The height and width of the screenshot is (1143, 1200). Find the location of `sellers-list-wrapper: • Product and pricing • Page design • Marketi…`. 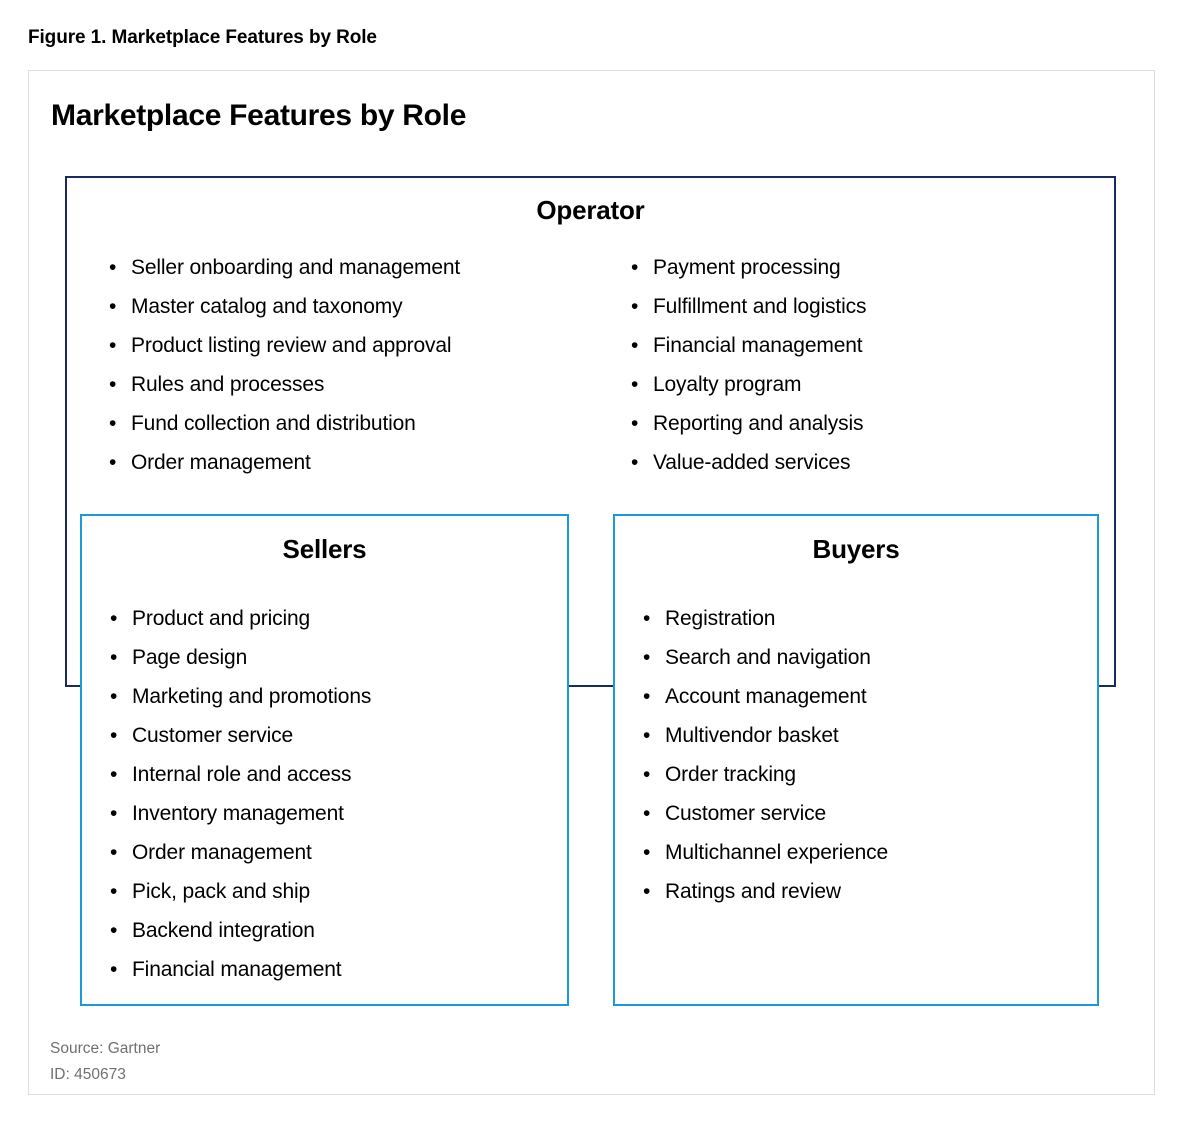

sellers-list-wrapper: • Product and pricing • Page design • Marketi… is located at coordinates (324, 794).